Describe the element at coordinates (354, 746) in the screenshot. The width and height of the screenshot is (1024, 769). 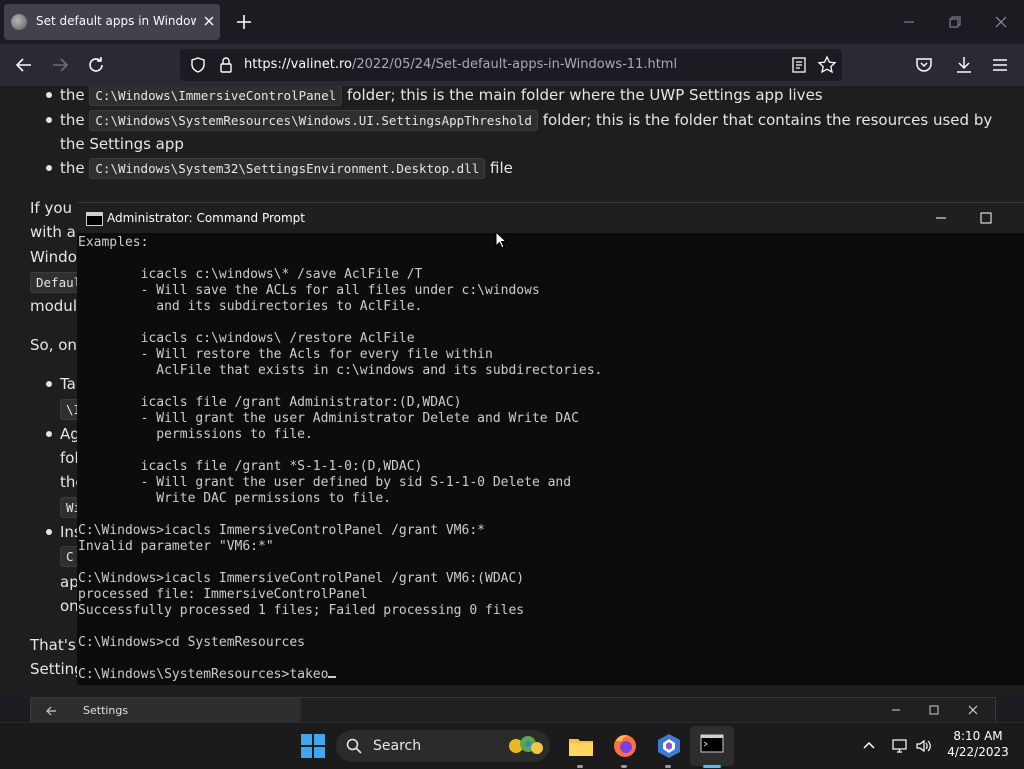
I see `search-icon` at that location.